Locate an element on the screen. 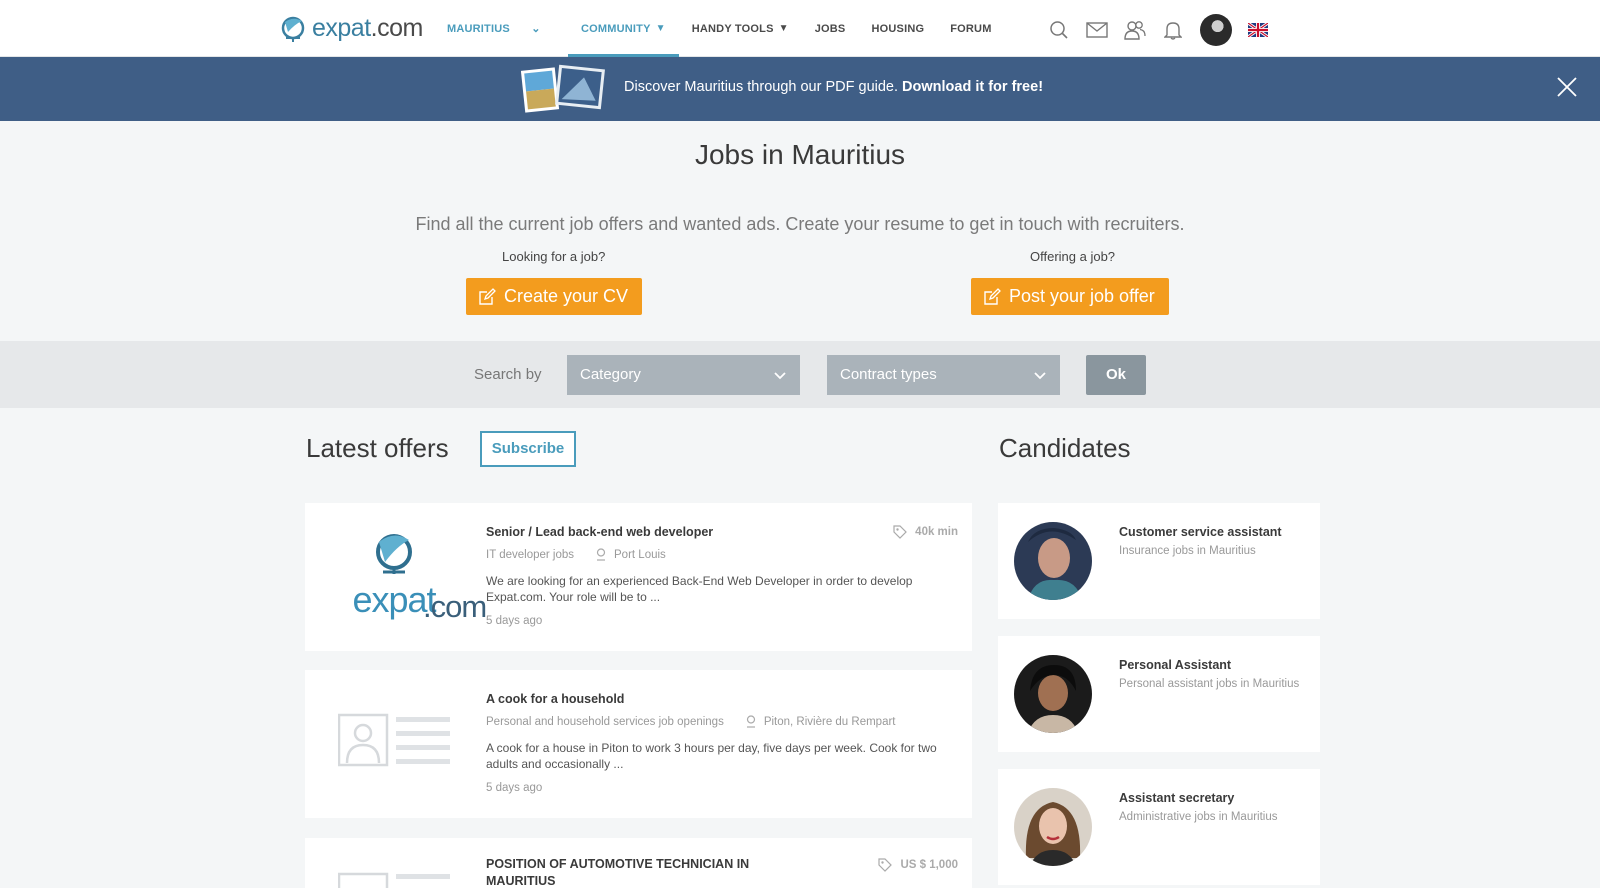  salary-info: US $ 1,000 is located at coordinates (918, 865).